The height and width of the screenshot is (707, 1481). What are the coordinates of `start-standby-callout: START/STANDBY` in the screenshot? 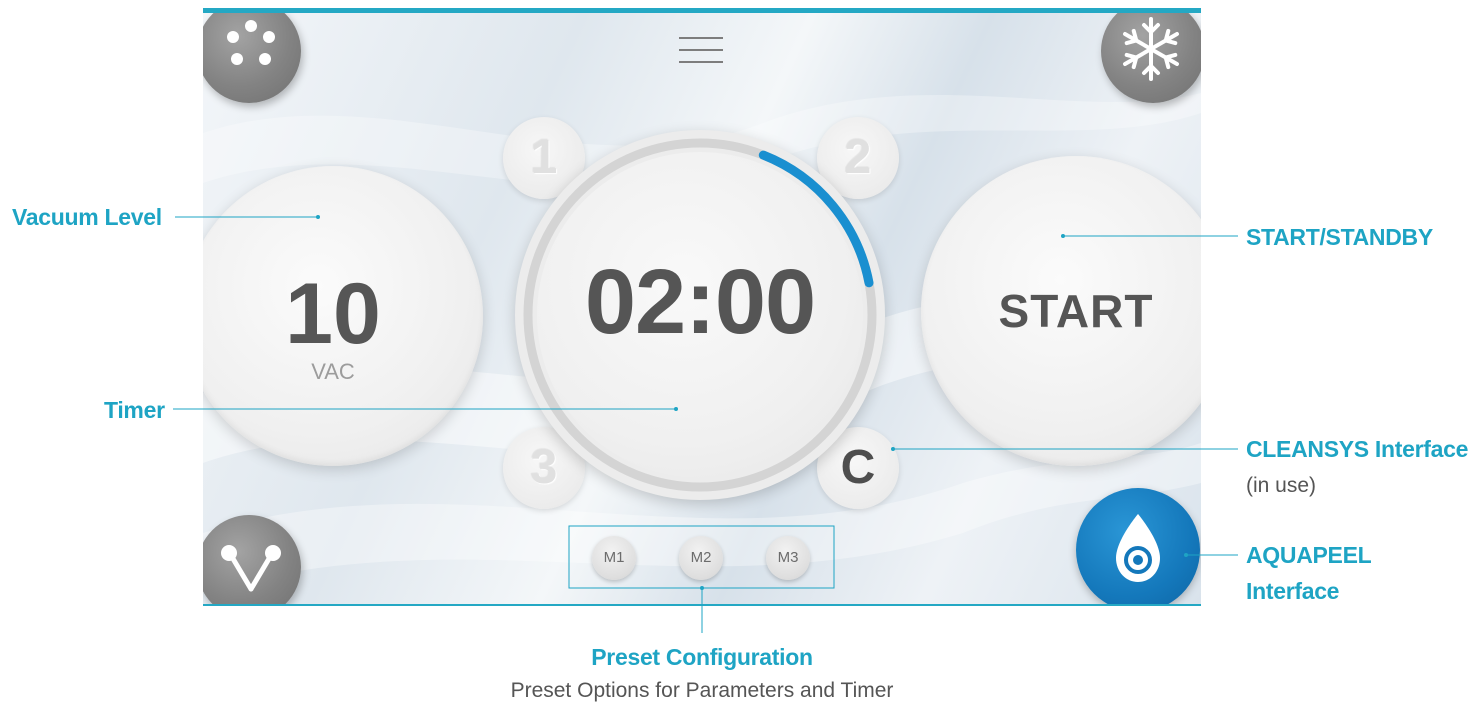 It's located at (1339, 237).